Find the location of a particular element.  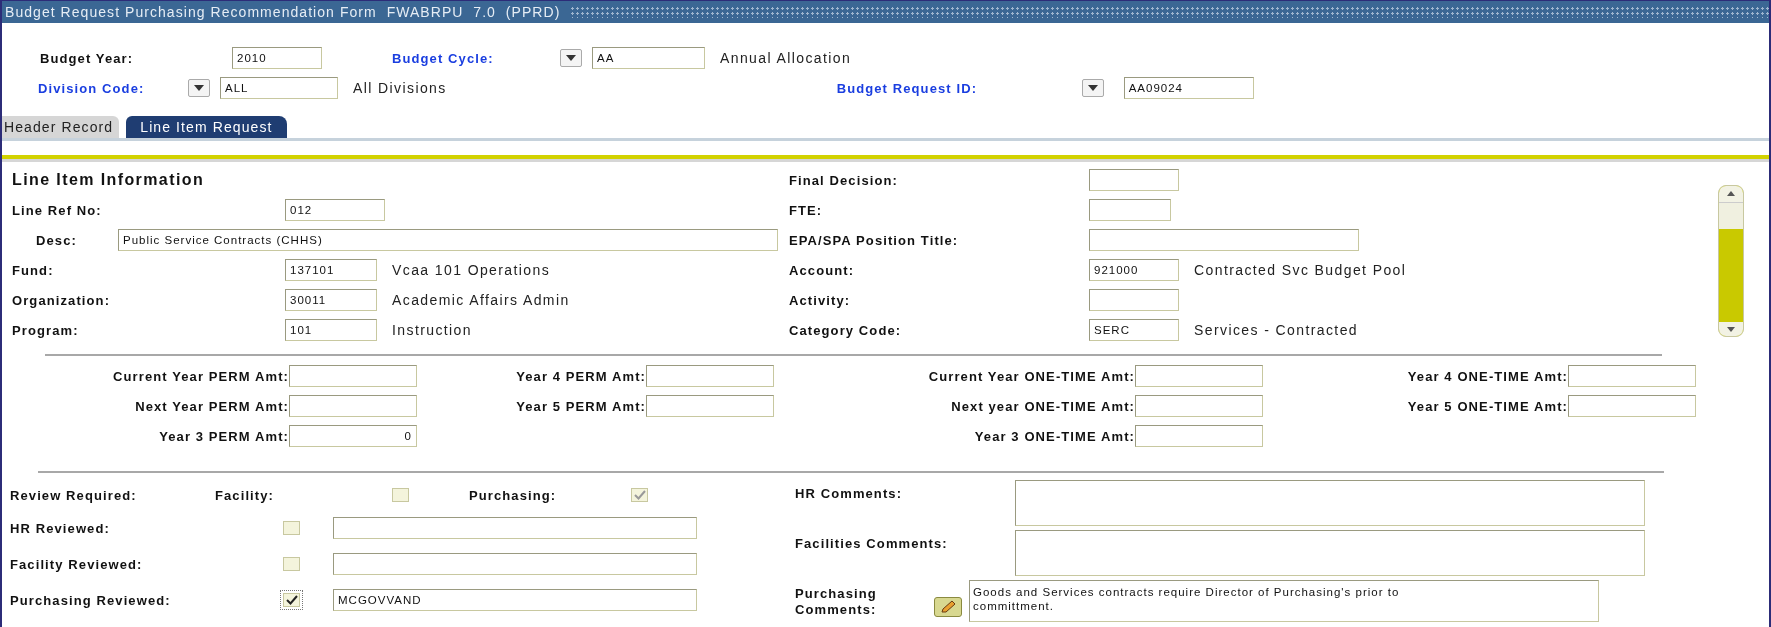

field-label: Account: is located at coordinates (822, 270).